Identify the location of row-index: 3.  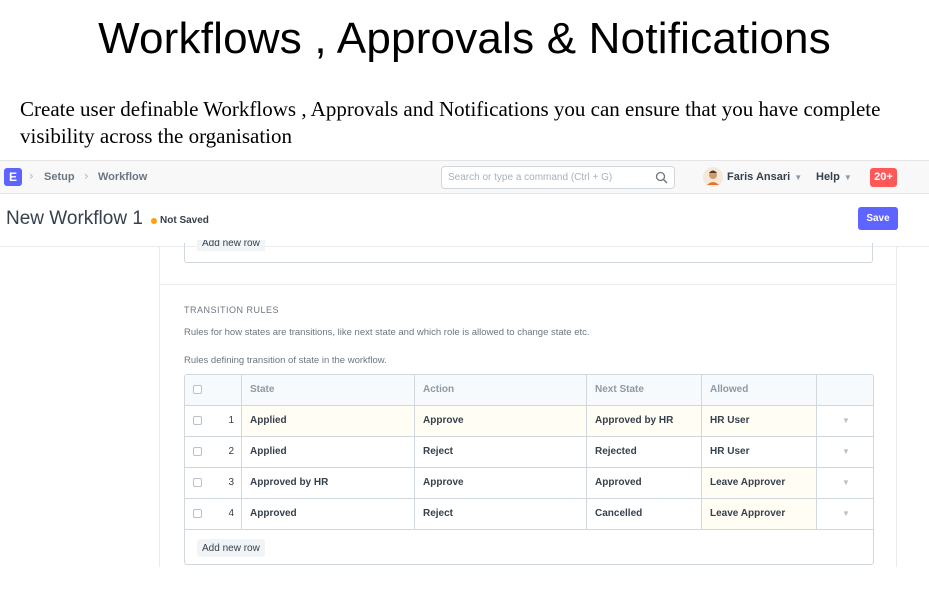
(225, 483).